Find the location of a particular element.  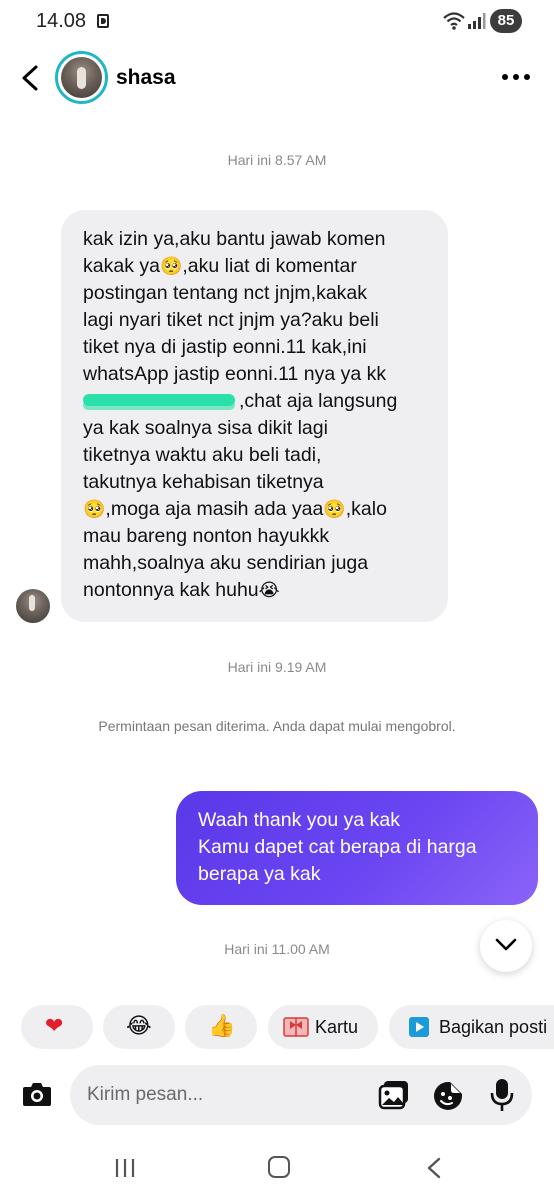

message-line: tiket nya di jastip eonni.11 kak,ini is located at coordinates (225, 347).